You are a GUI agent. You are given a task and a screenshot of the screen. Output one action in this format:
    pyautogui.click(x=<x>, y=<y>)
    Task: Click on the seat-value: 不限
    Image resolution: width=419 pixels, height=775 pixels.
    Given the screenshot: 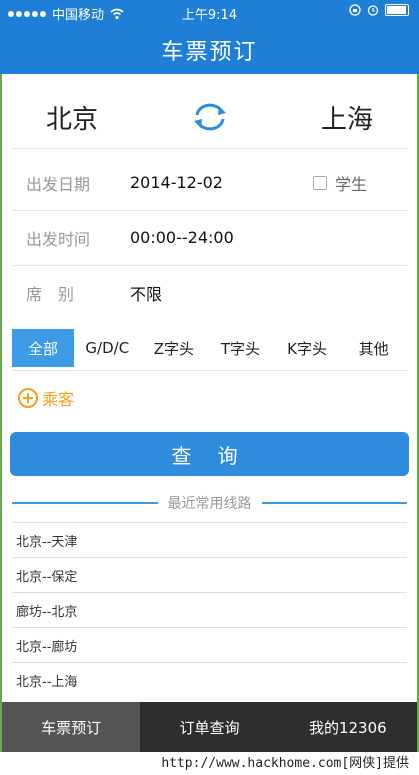 What is the action you would take?
    pyautogui.click(x=146, y=293)
    